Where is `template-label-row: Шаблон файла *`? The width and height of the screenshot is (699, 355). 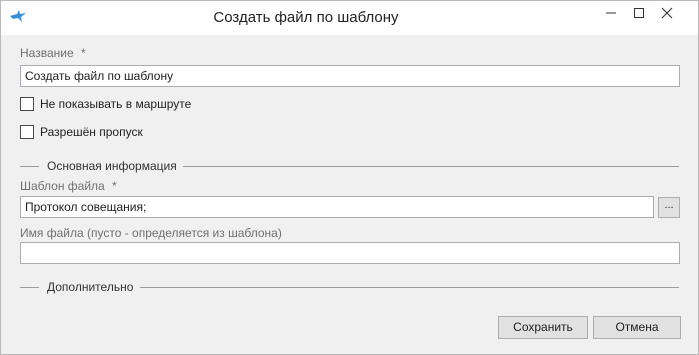
template-label-row: Шаблон файла * is located at coordinates (68, 186).